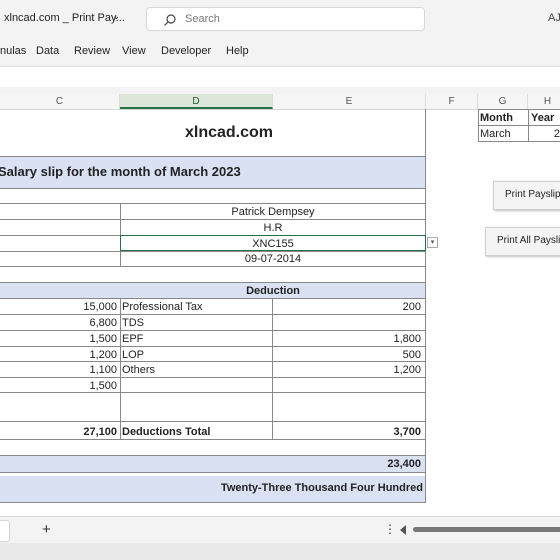  What do you see at coordinates (347, 432) in the screenshot?
I see `deductions-total: 3,700` at bounding box center [347, 432].